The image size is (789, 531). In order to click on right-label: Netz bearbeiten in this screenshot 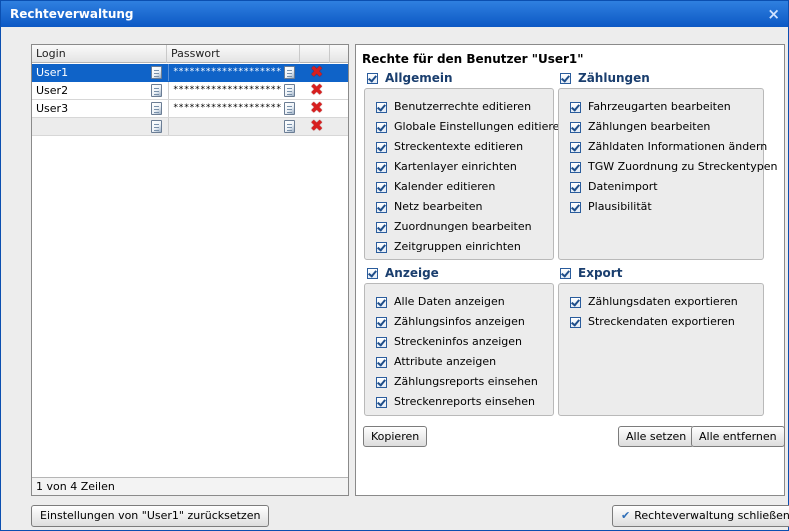, I will do `click(438, 206)`.